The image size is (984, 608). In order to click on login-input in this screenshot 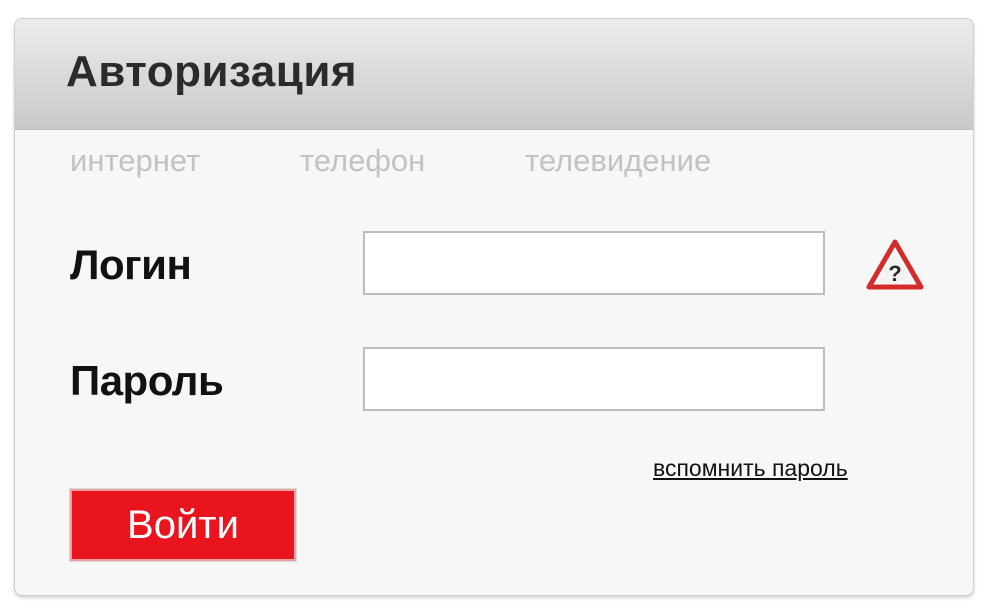, I will do `click(594, 263)`.